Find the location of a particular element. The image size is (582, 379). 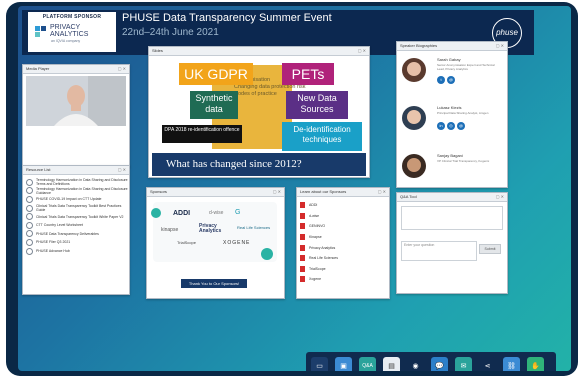

qa-icon: Q&A is located at coordinates (367, 364).